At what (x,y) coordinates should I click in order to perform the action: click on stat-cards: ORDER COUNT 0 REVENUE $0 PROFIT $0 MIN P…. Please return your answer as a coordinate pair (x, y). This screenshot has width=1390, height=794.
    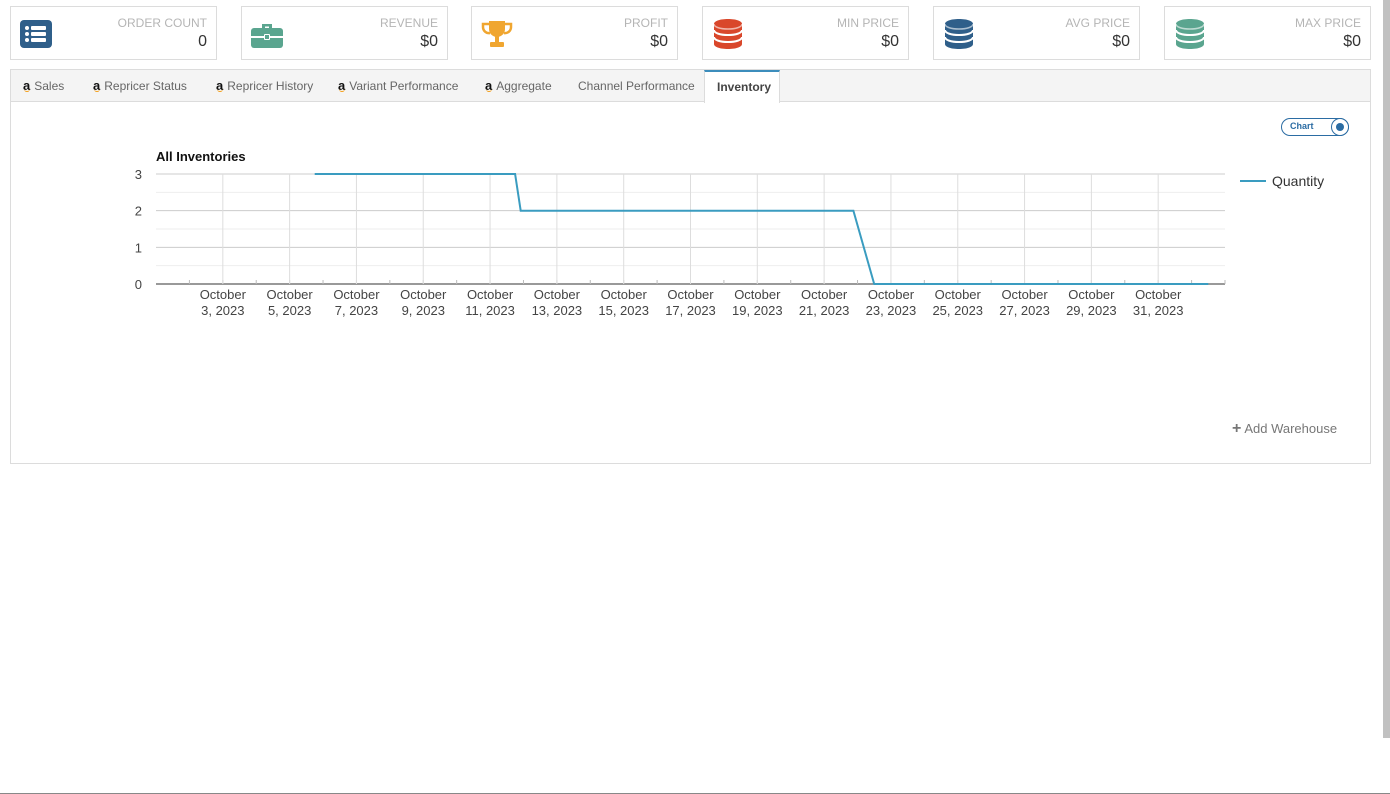
    Looking at the image, I should click on (690, 33).